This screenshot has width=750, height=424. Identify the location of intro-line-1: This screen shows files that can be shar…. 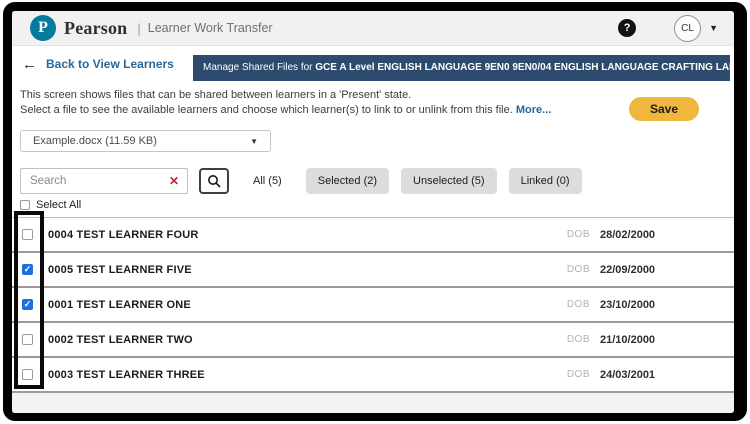
(216, 95).